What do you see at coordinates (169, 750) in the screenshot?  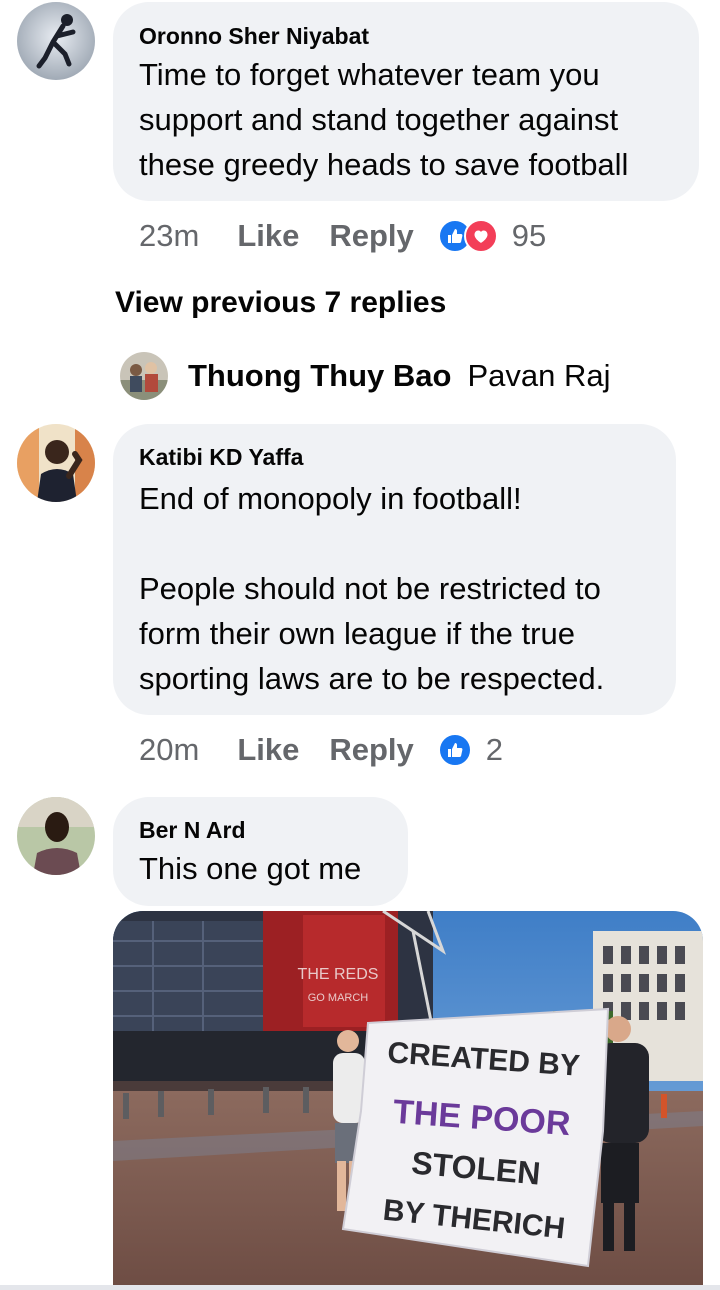 I see `comment-timestamp: 20m` at bounding box center [169, 750].